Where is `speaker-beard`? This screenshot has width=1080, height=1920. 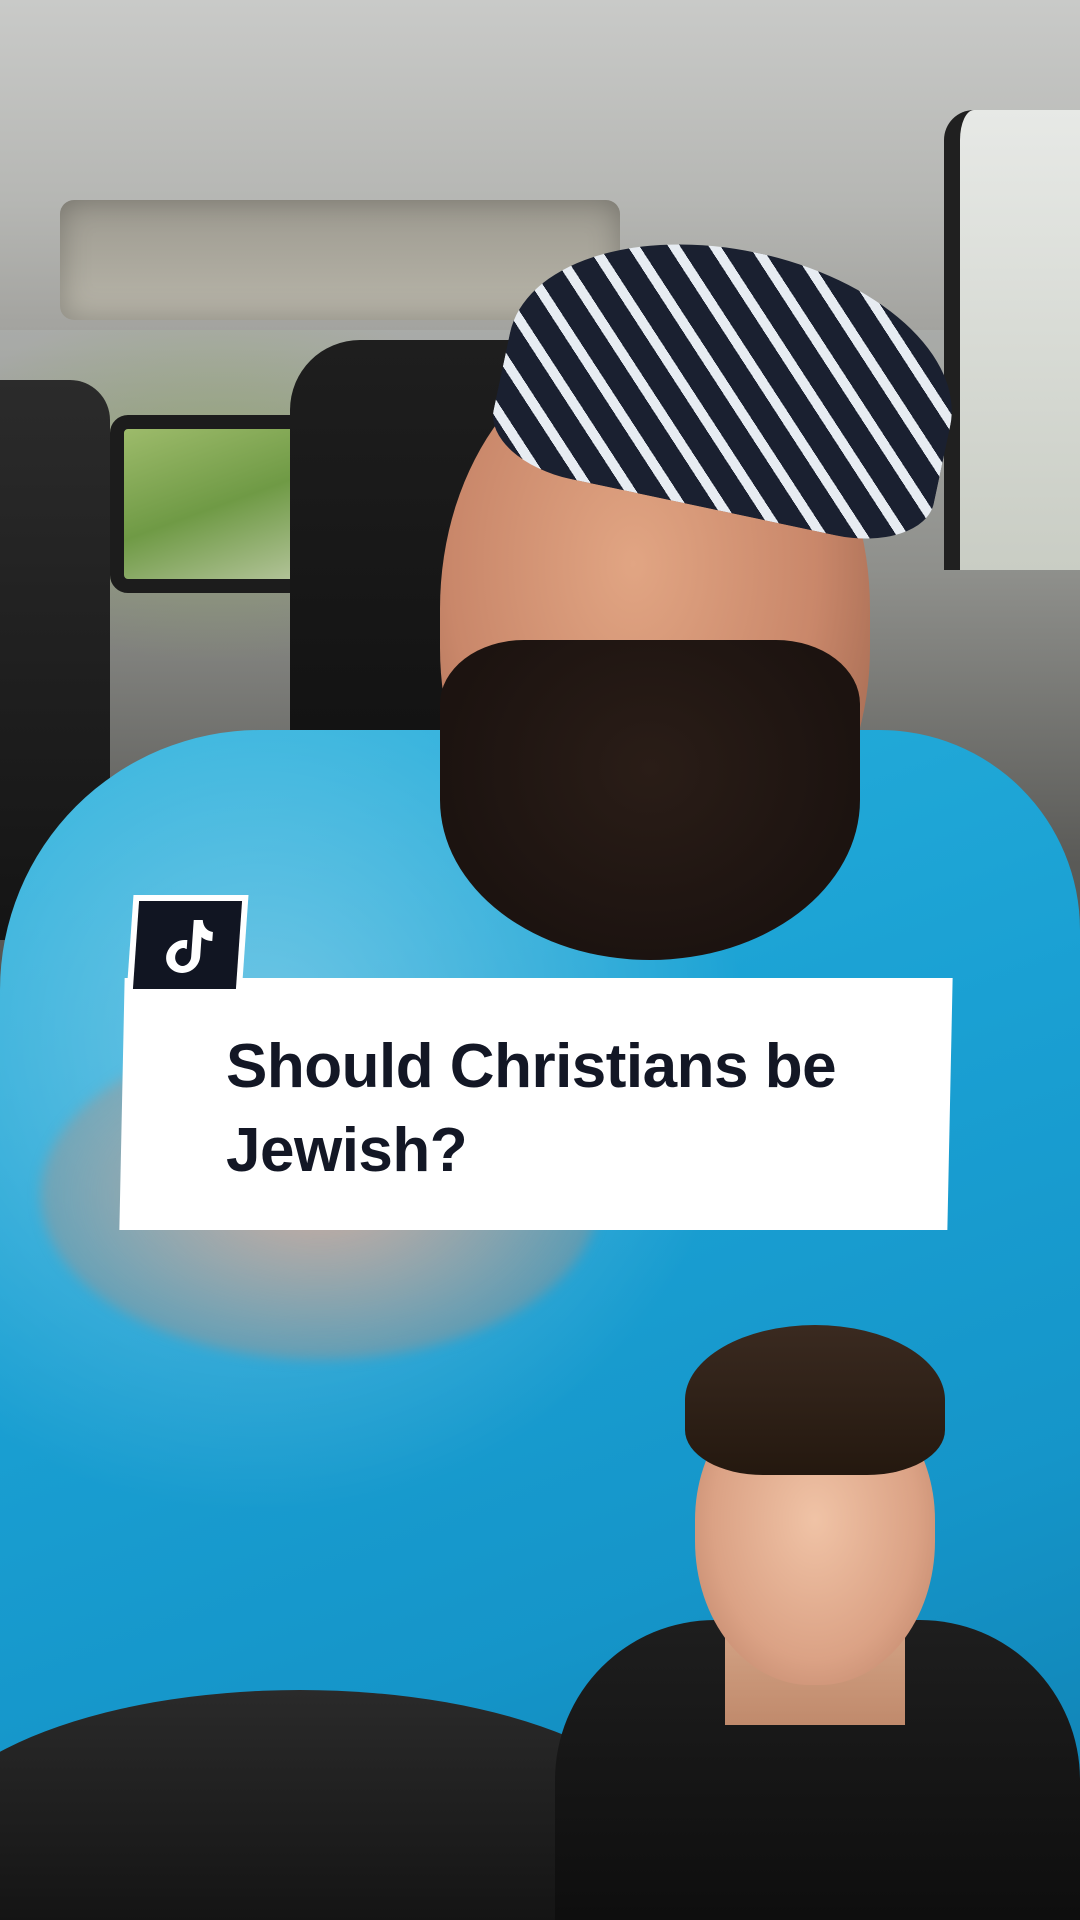 speaker-beard is located at coordinates (650, 800).